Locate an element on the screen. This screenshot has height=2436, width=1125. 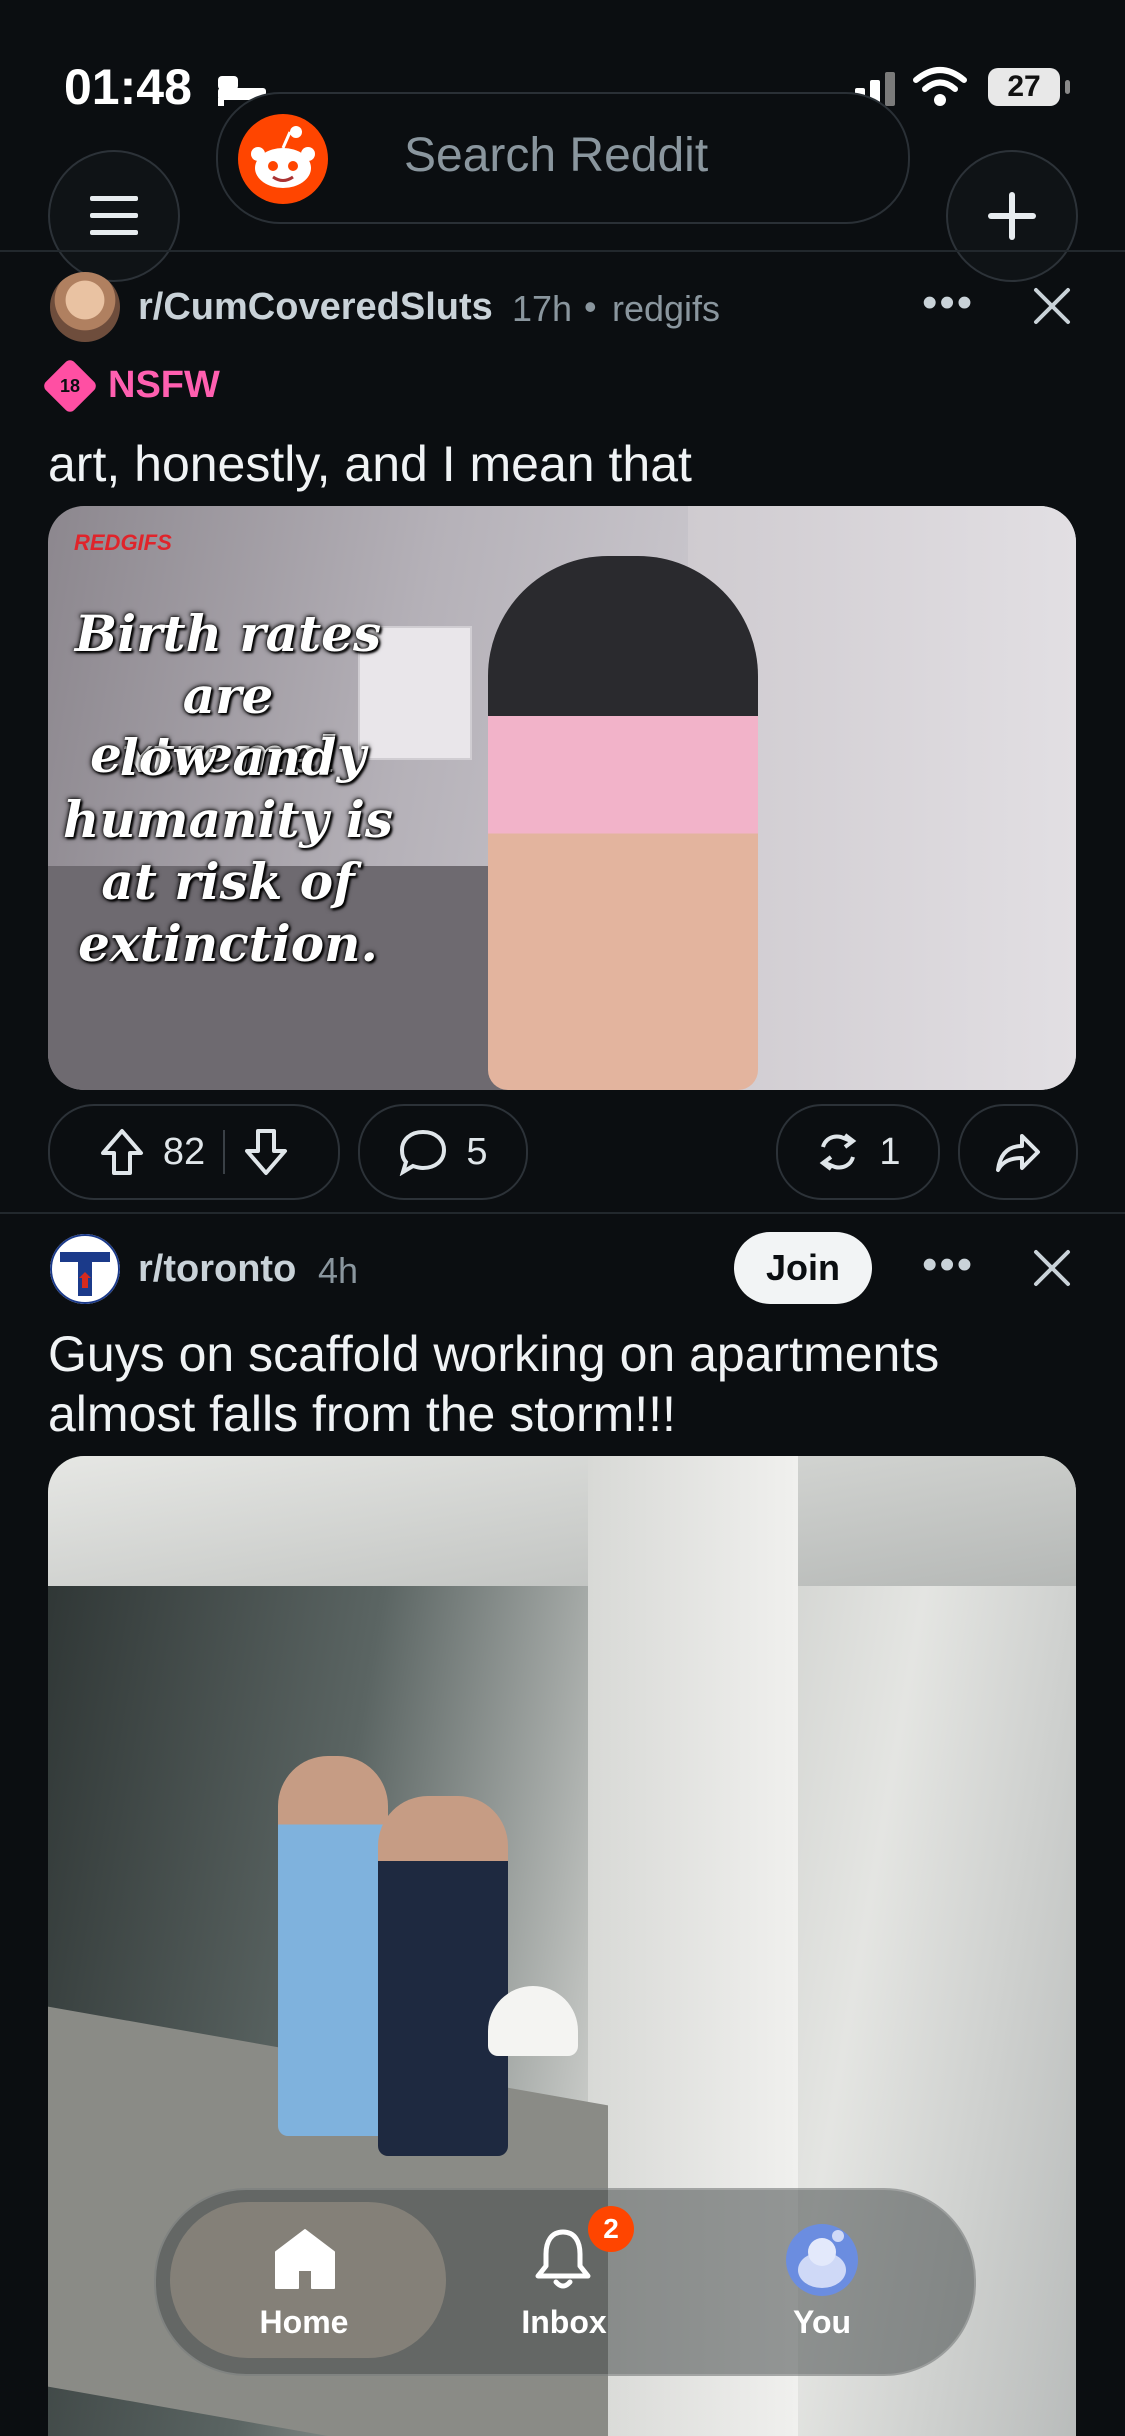
nav-inbox-label: Inbox is located at coordinates (564, 2322).